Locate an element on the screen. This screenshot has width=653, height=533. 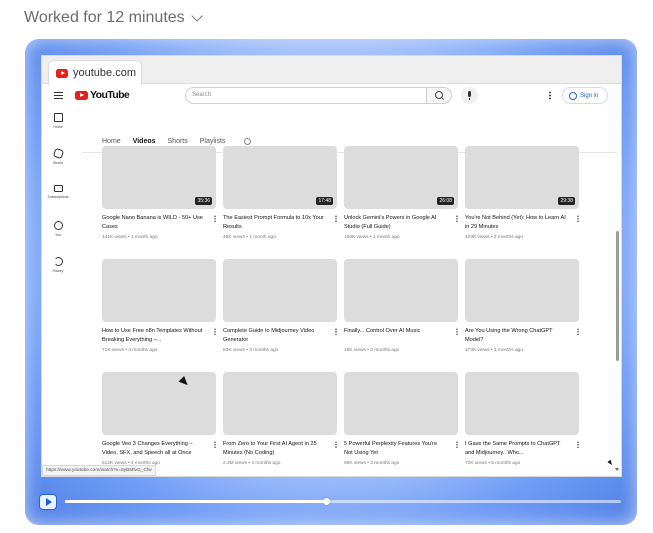
sidebar-item-label: Home is located at coordinates (58, 127).